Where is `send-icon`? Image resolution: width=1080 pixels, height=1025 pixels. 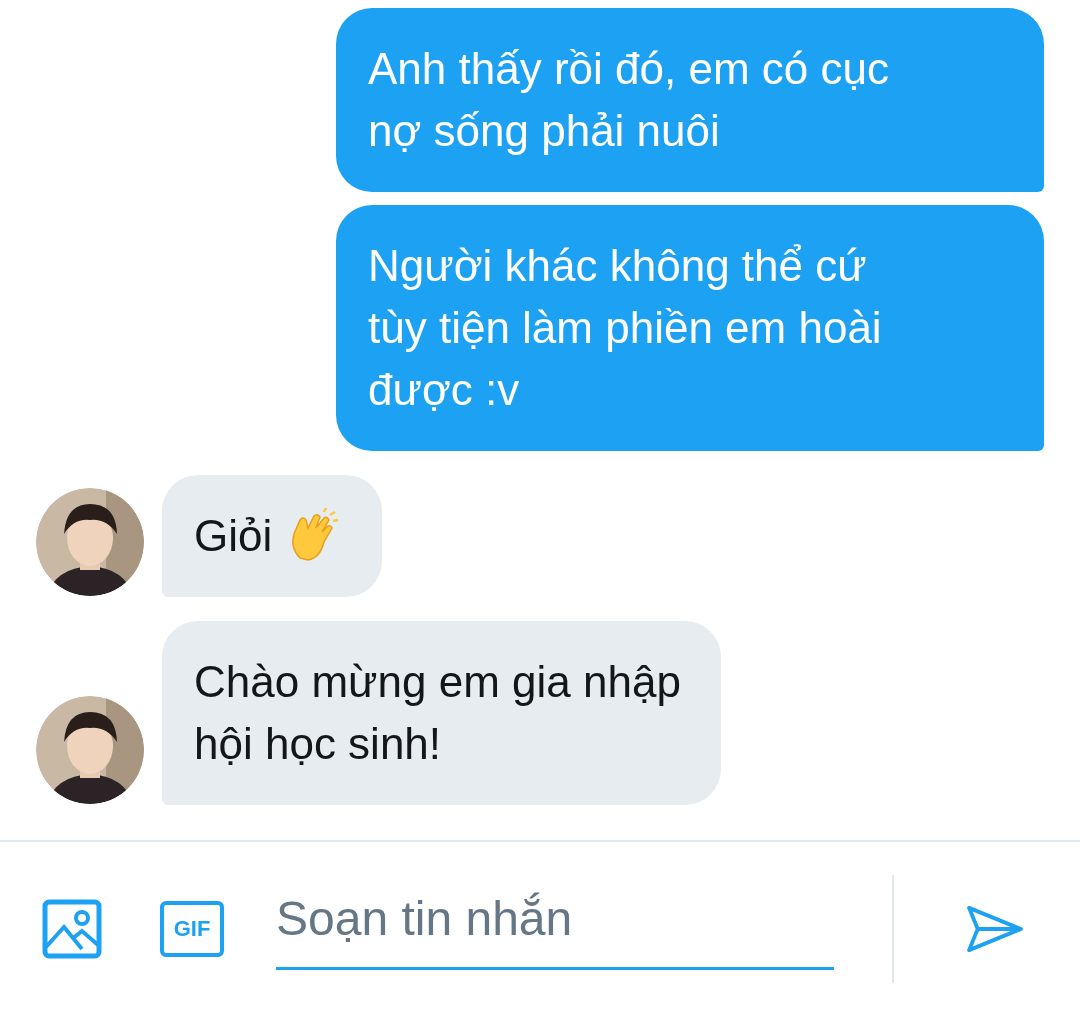 send-icon is located at coordinates (995, 928).